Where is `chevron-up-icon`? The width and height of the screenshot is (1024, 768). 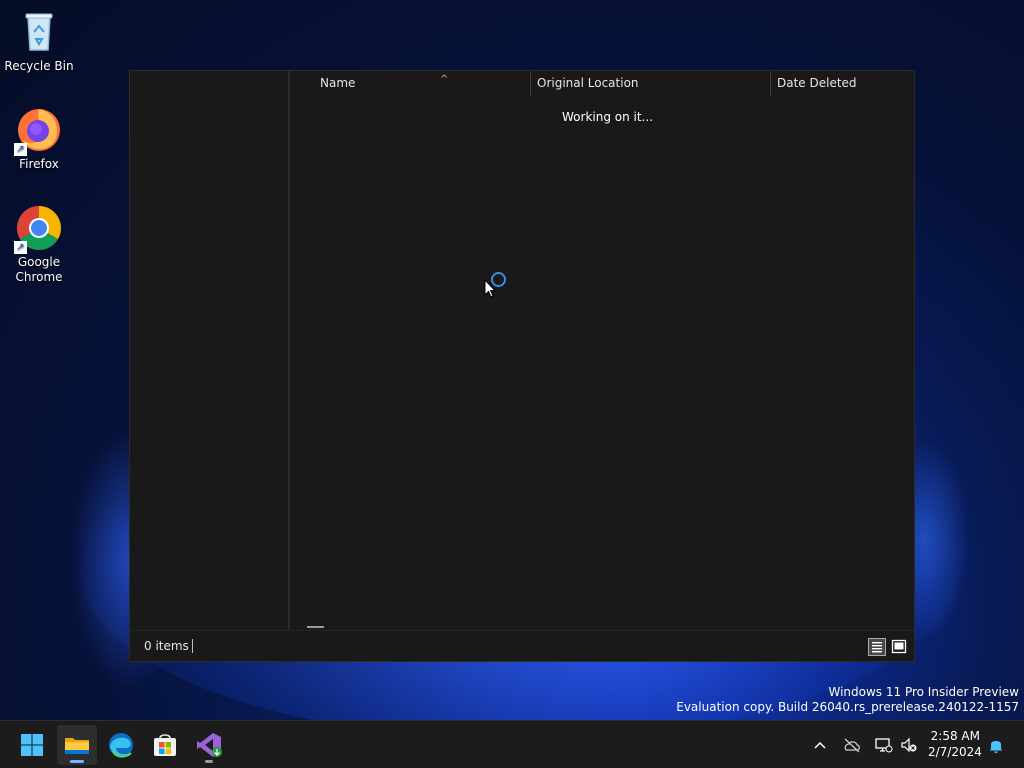 chevron-up-icon is located at coordinates (820, 745).